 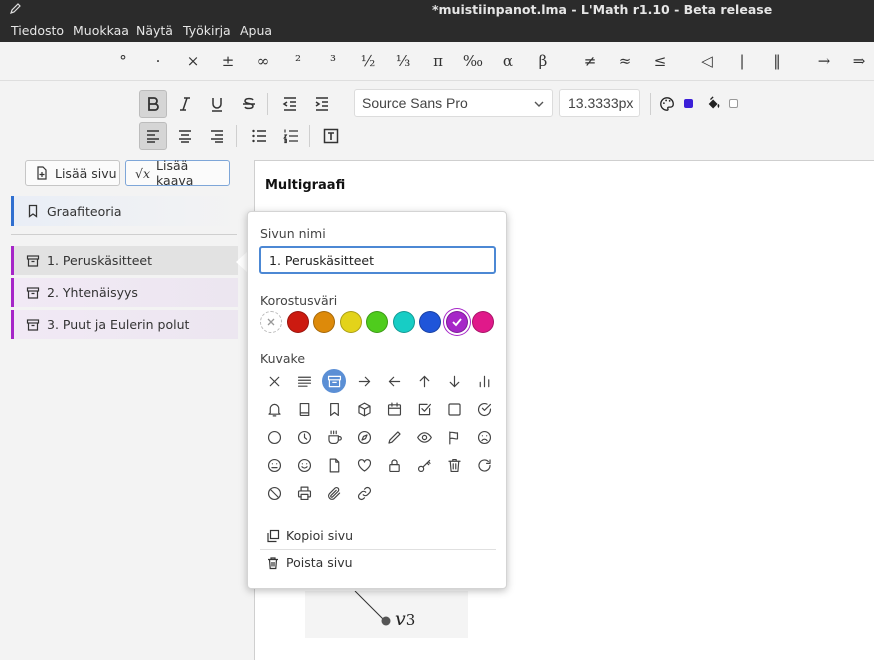 I want to click on icon-option-trash, so click(x=454, y=465).